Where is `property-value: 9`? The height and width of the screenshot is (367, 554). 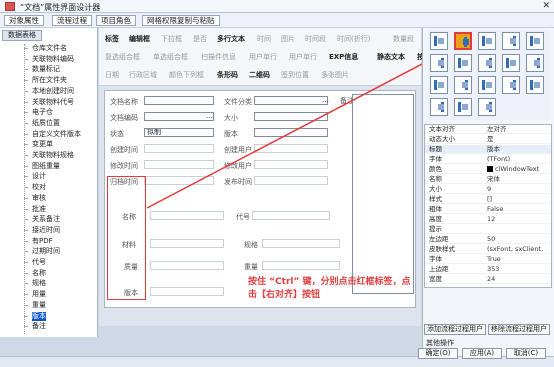
property-value: 9 is located at coordinates (489, 189).